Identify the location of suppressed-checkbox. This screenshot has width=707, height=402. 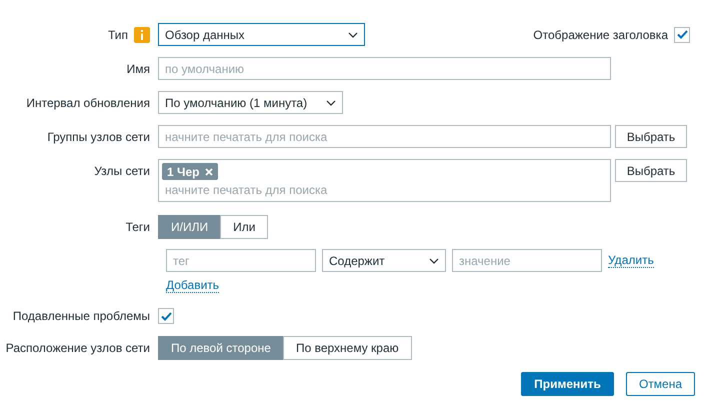
(166, 316).